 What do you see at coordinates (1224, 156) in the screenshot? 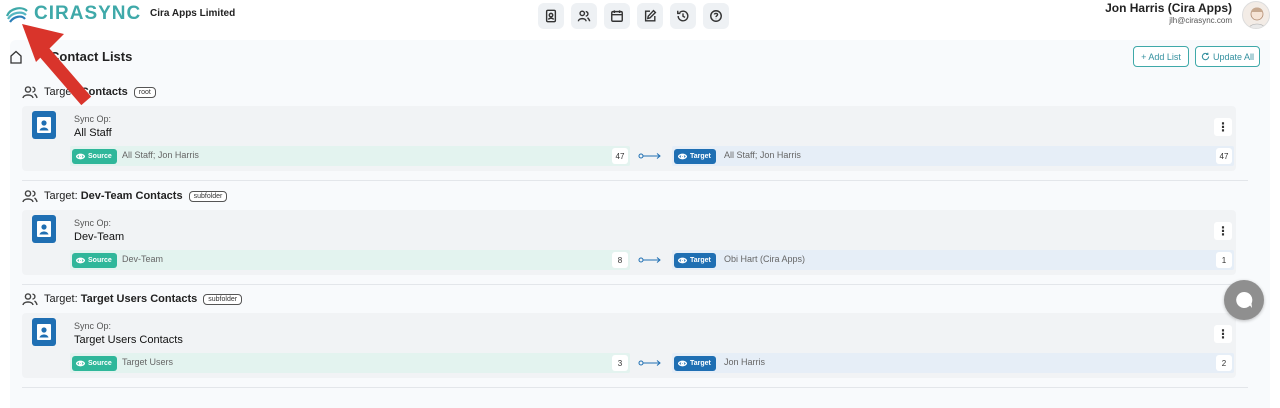
I see `target-count: 47` at bounding box center [1224, 156].